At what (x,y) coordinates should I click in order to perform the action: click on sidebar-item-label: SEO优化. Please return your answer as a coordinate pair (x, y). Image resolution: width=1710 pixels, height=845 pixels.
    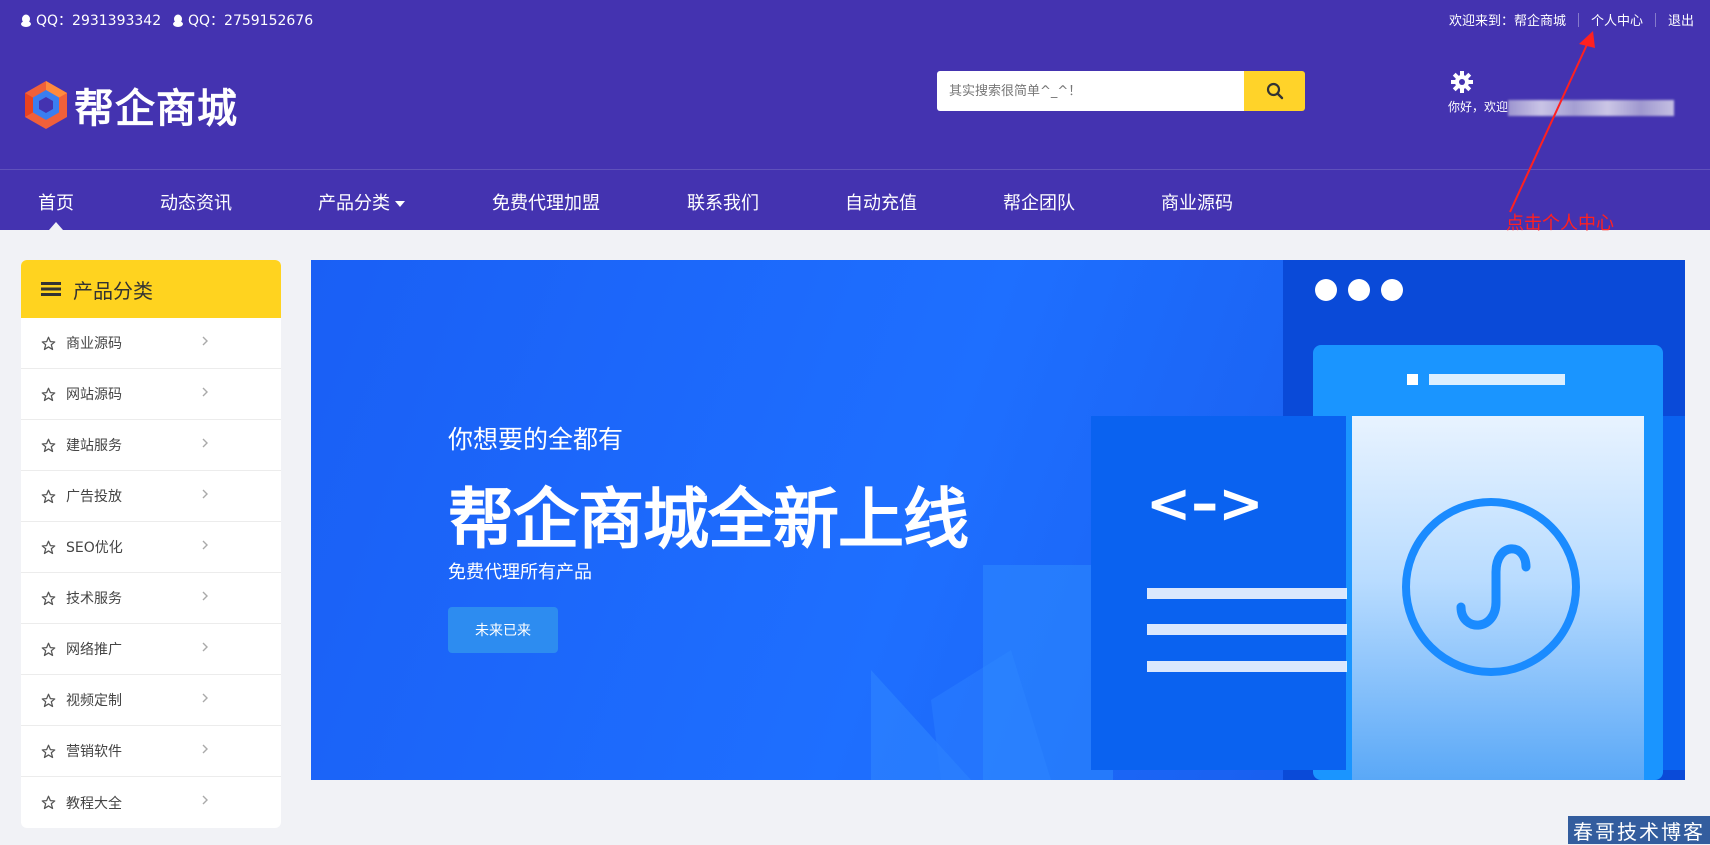
    Looking at the image, I should click on (94, 548).